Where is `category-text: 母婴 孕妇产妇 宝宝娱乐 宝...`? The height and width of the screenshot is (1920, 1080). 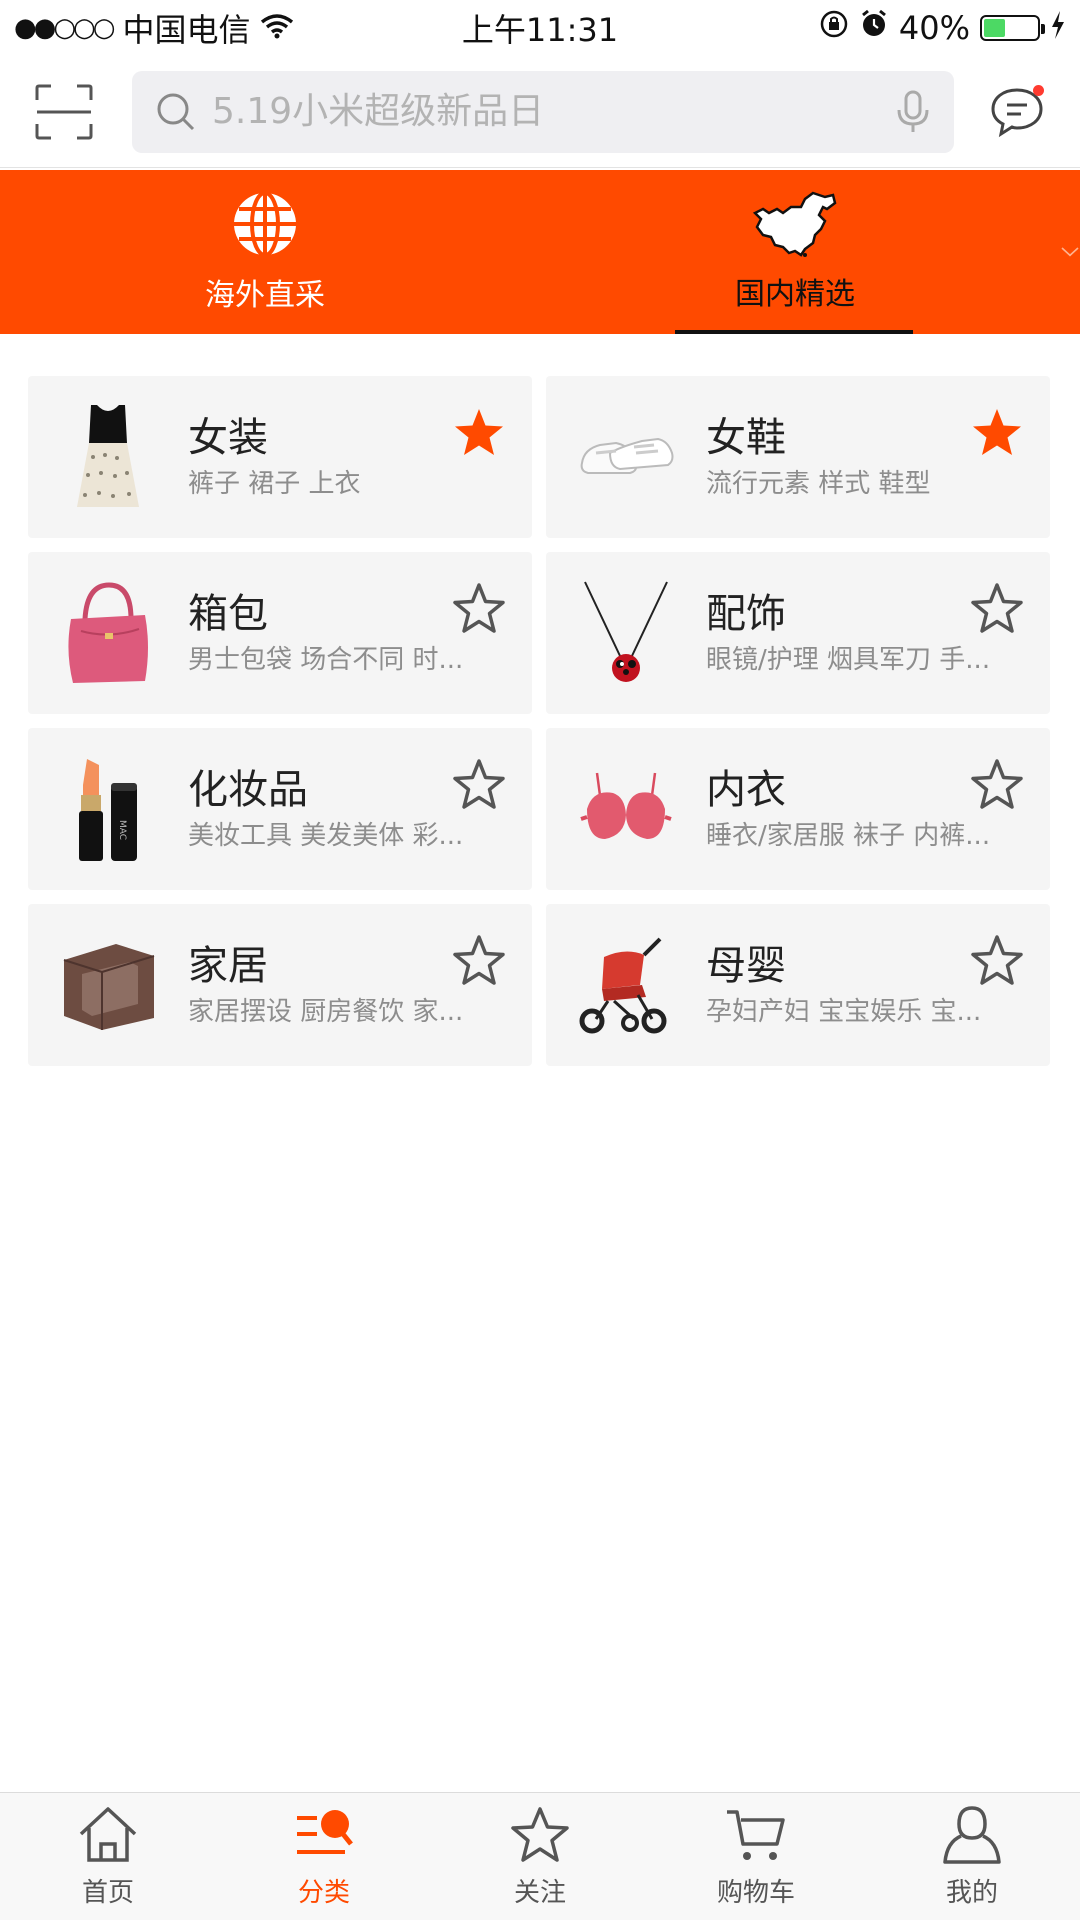
category-text: 母婴 孕妇产妇 宝宝娱乐 宝... is located at coordinates (846, 985).